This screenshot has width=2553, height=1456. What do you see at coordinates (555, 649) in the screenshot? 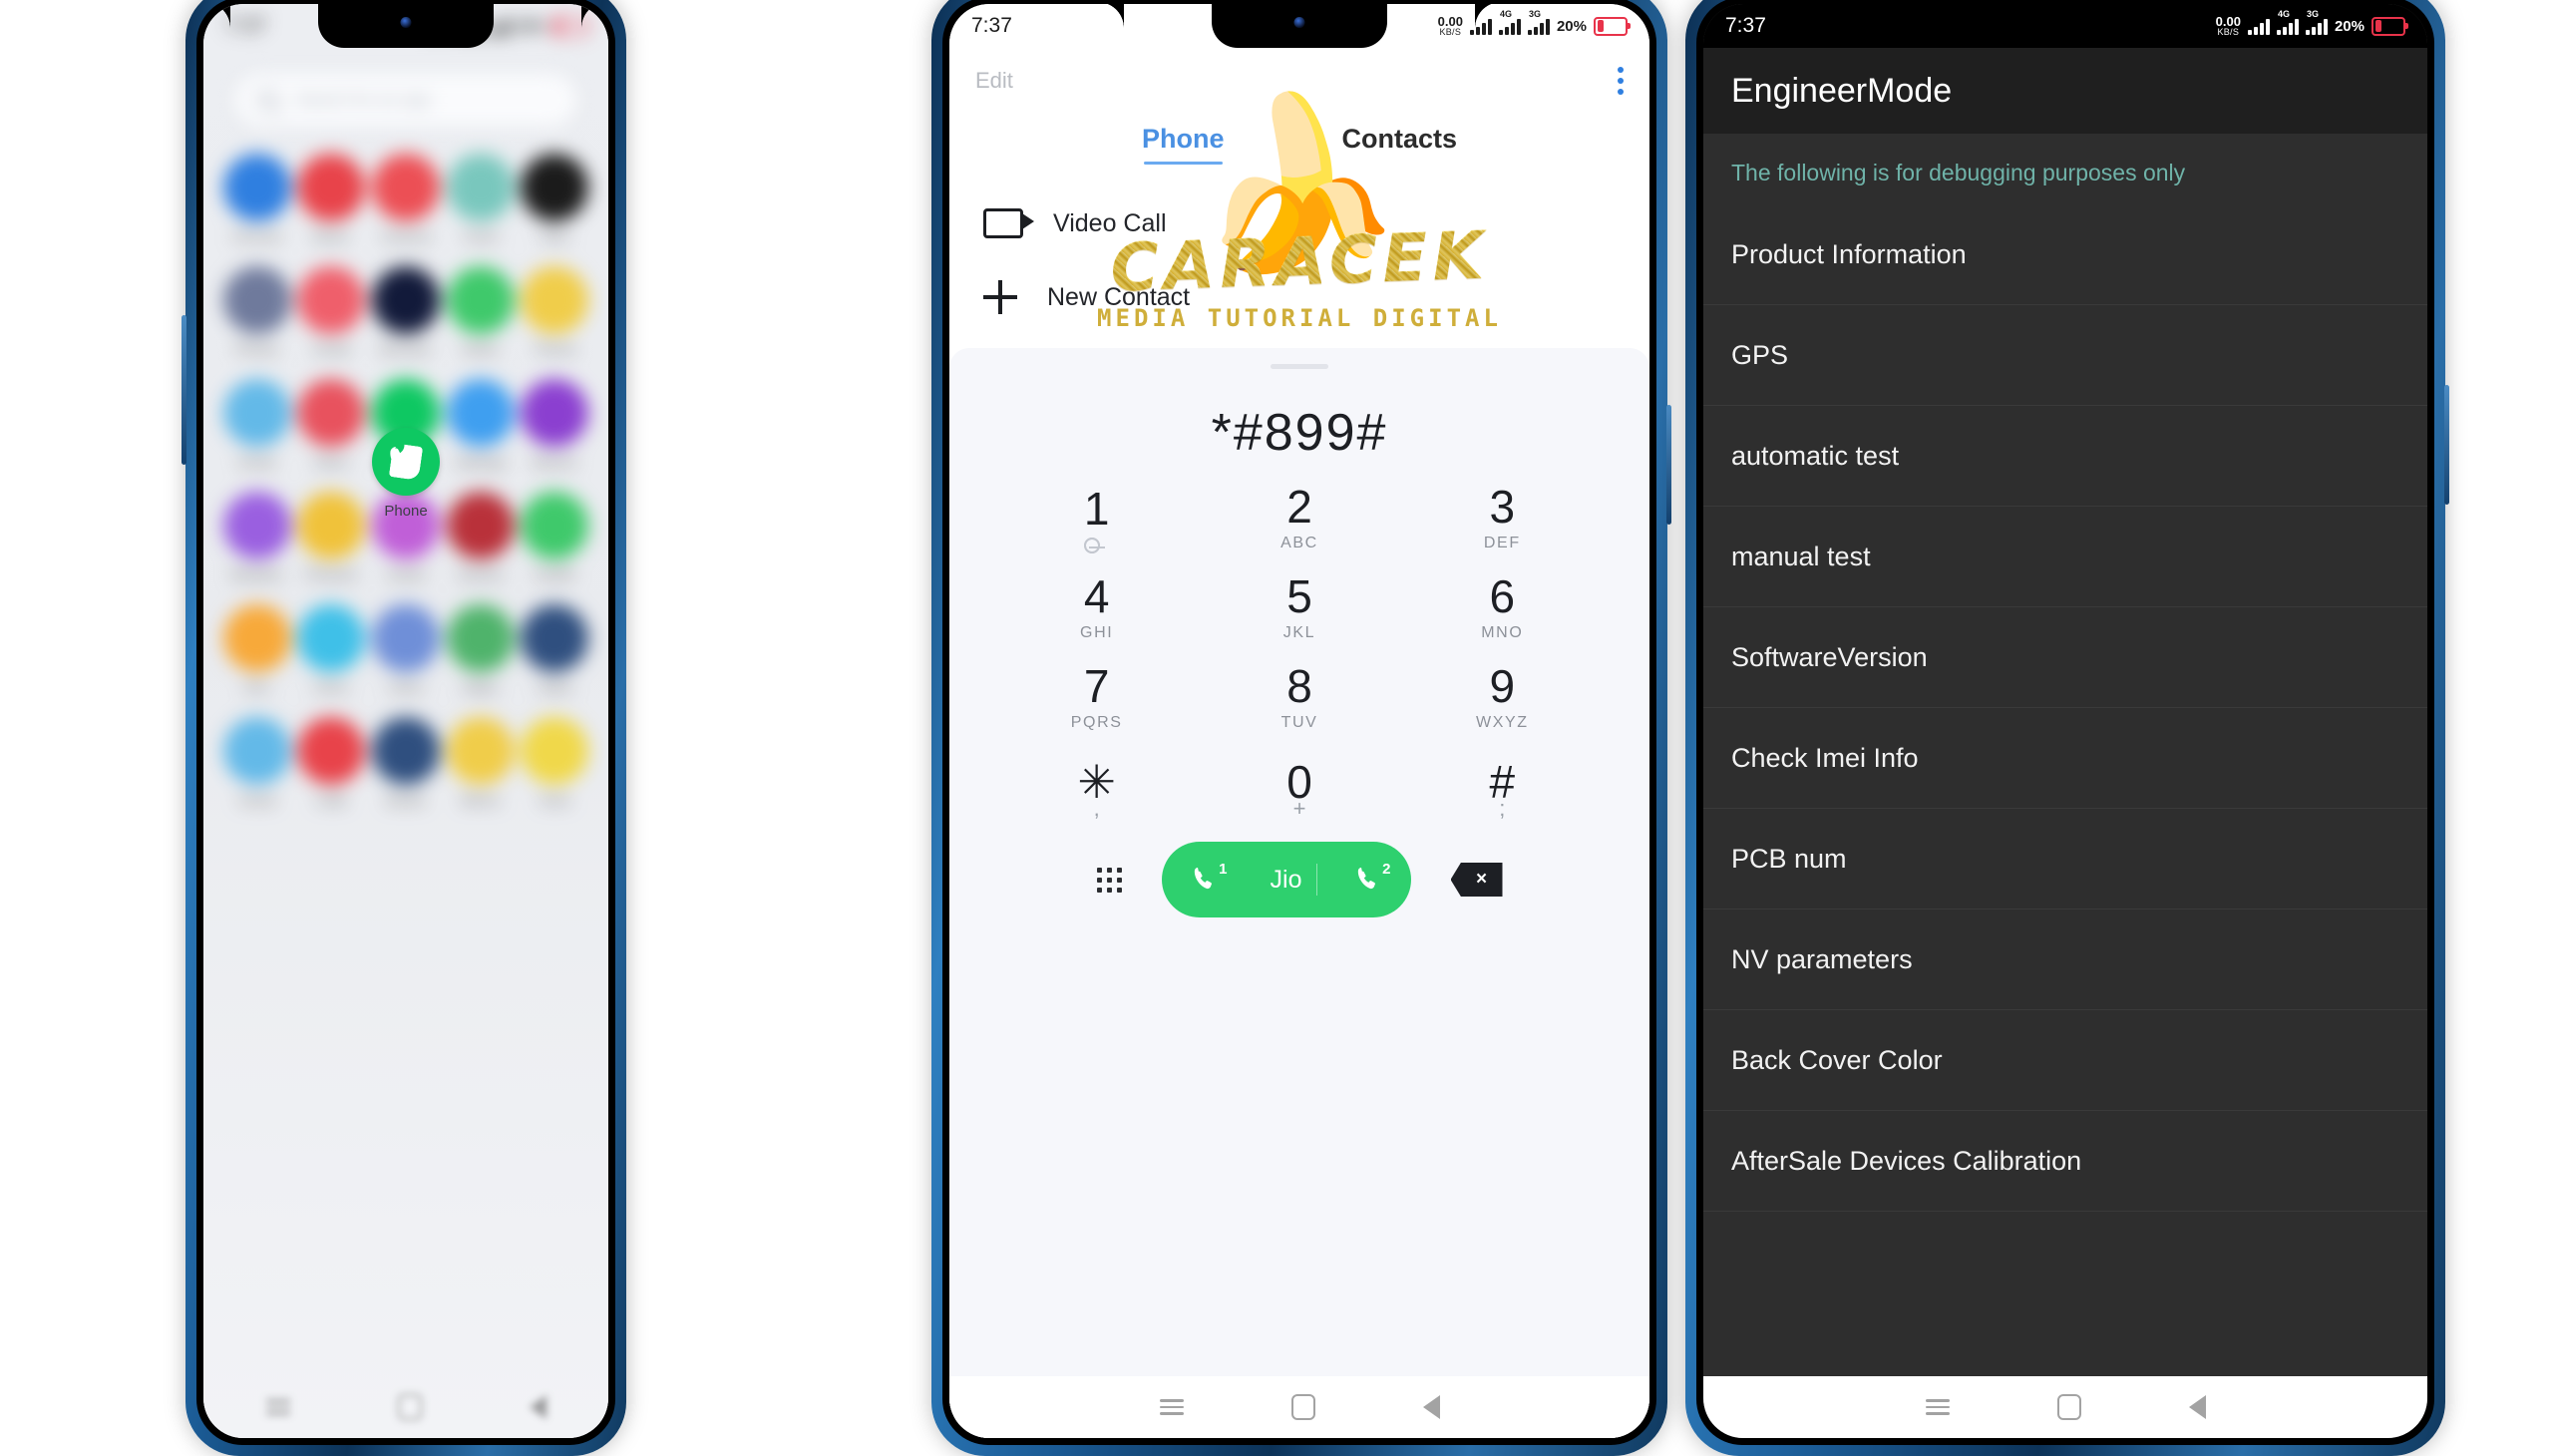
I see `app-icon-24: Video` at bounding box center [555, 649].